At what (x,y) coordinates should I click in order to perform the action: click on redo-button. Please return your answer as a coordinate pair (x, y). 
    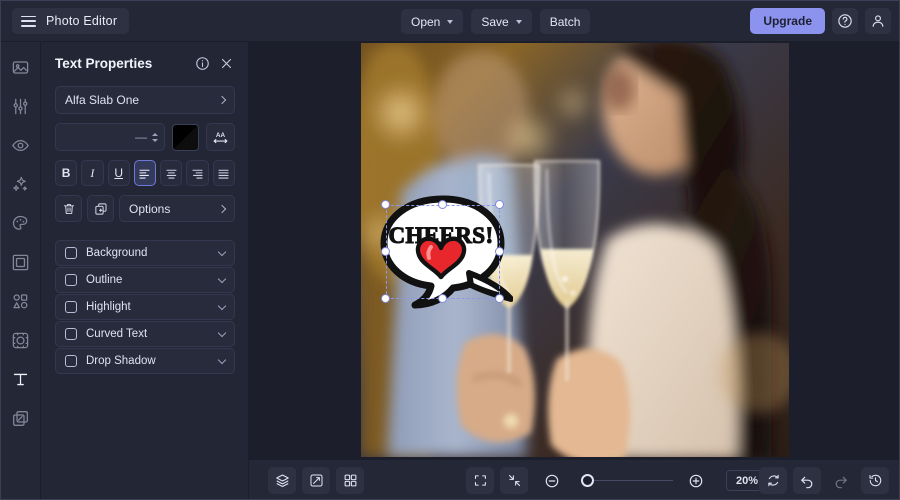
    Looking at the image, I should click on (841, 480).